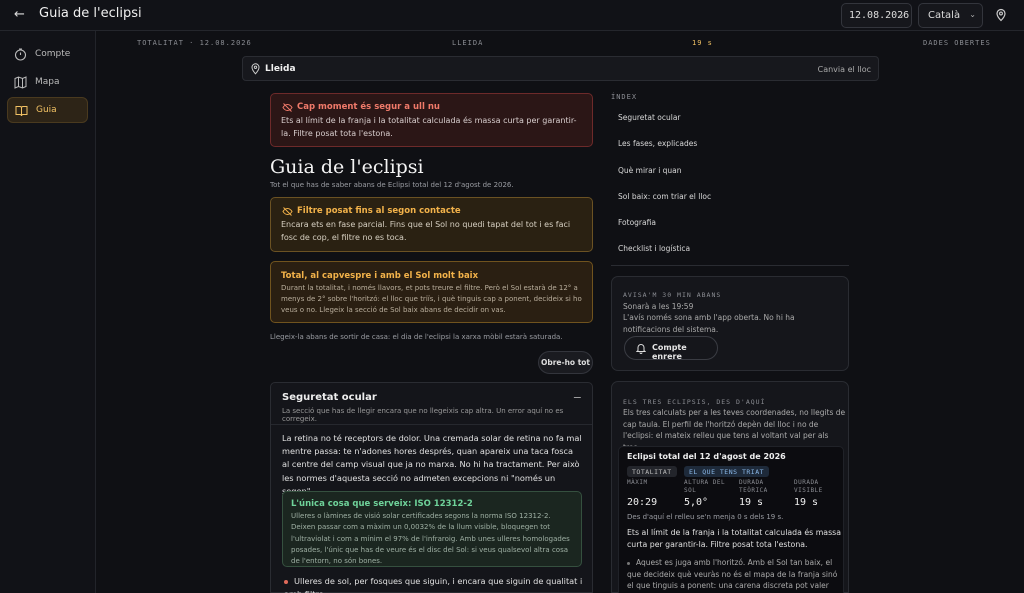 Image resolution: width=1024 pixels, height=593 pixels. What do you see at coordinates (21, 110) in the screenshot?
I see `book-icon` at bounding box center [21, 110].